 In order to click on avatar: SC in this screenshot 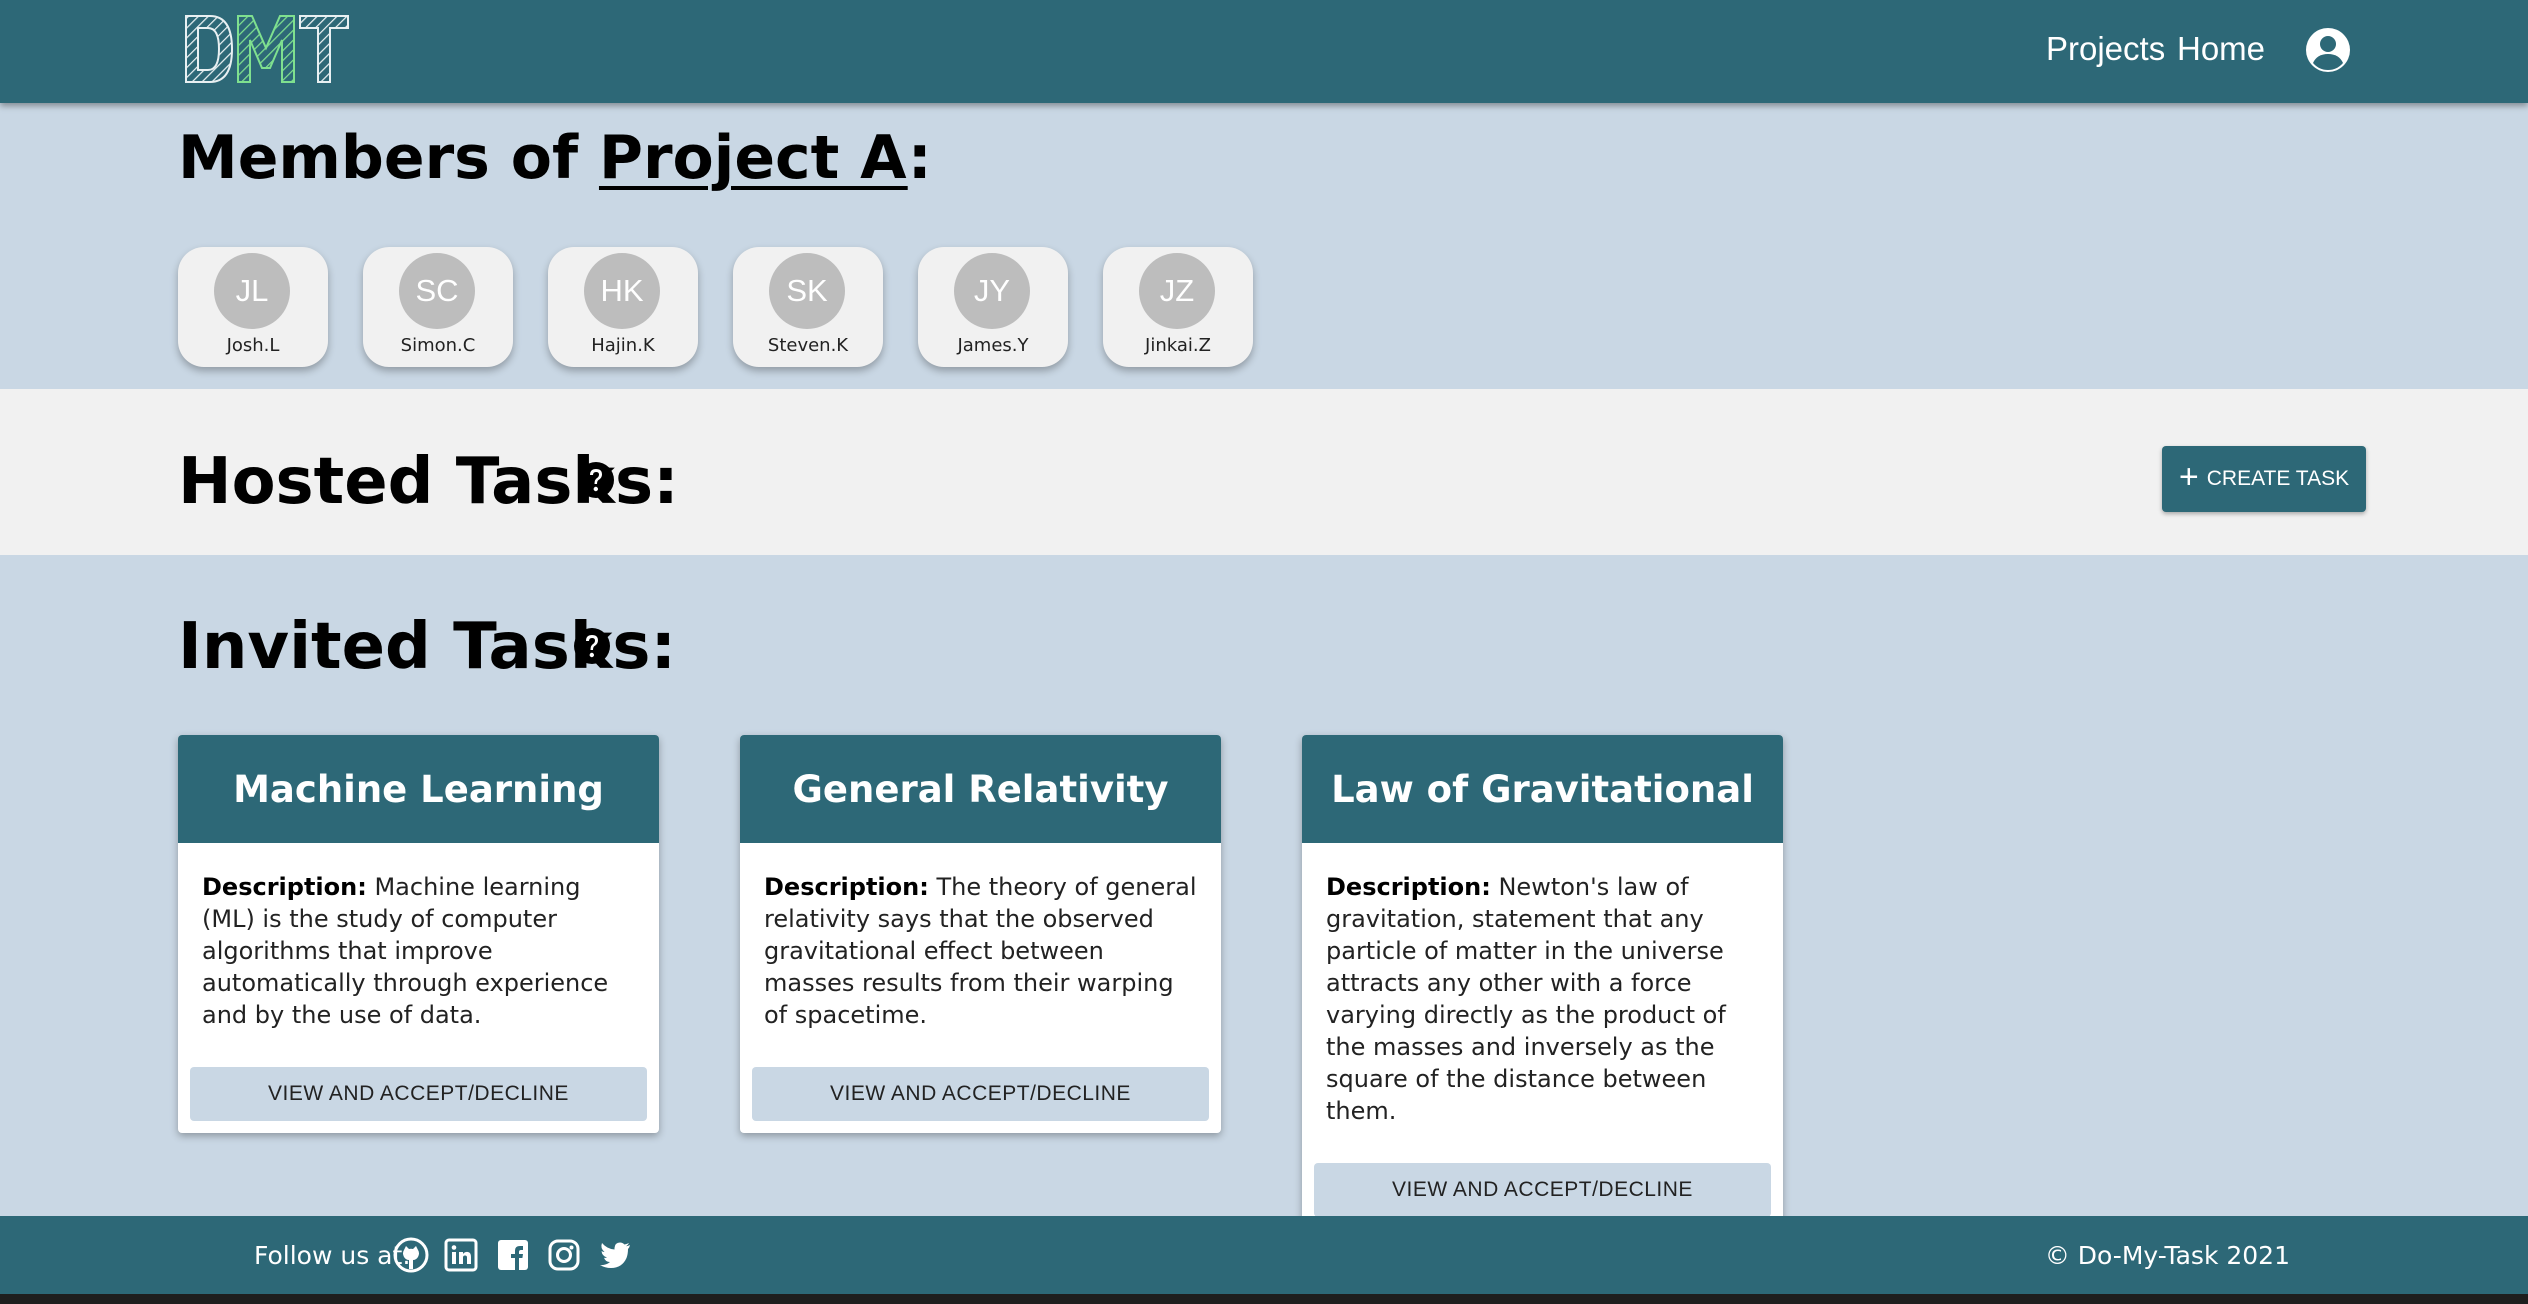, I will do `click(437, 291)`.